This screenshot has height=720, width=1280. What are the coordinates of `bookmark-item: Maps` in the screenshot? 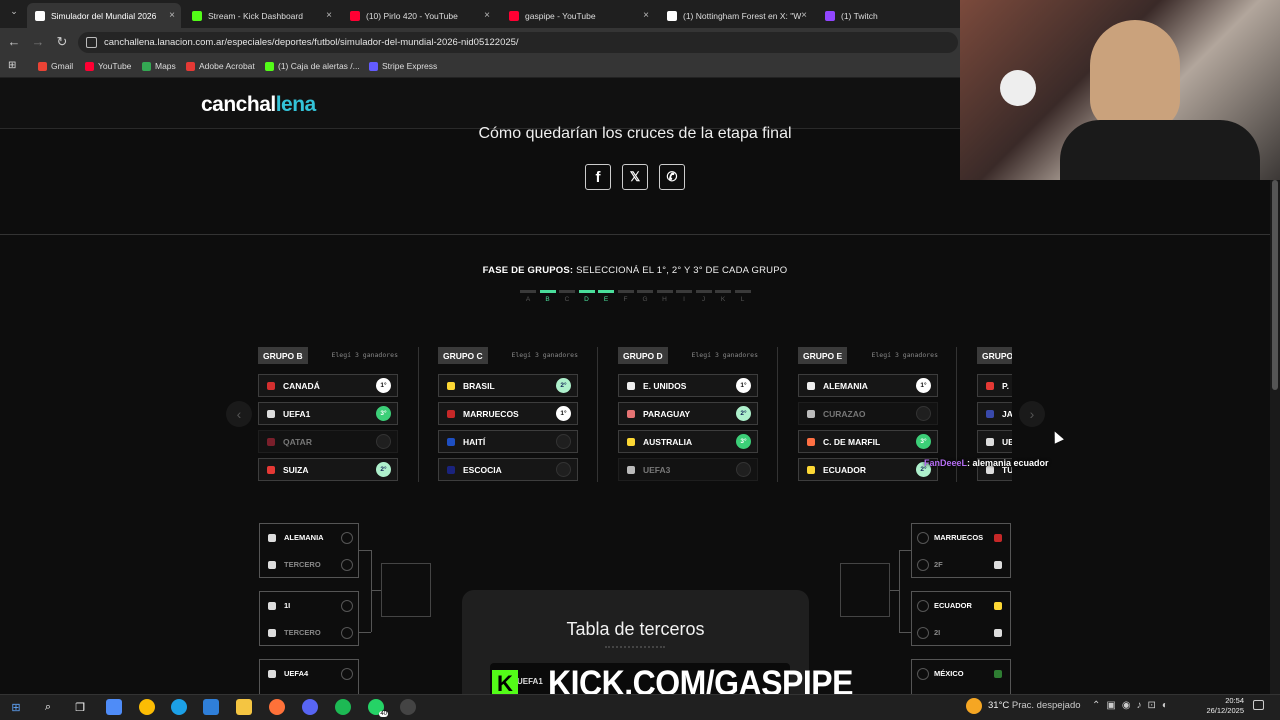 It's located at (159, 66).